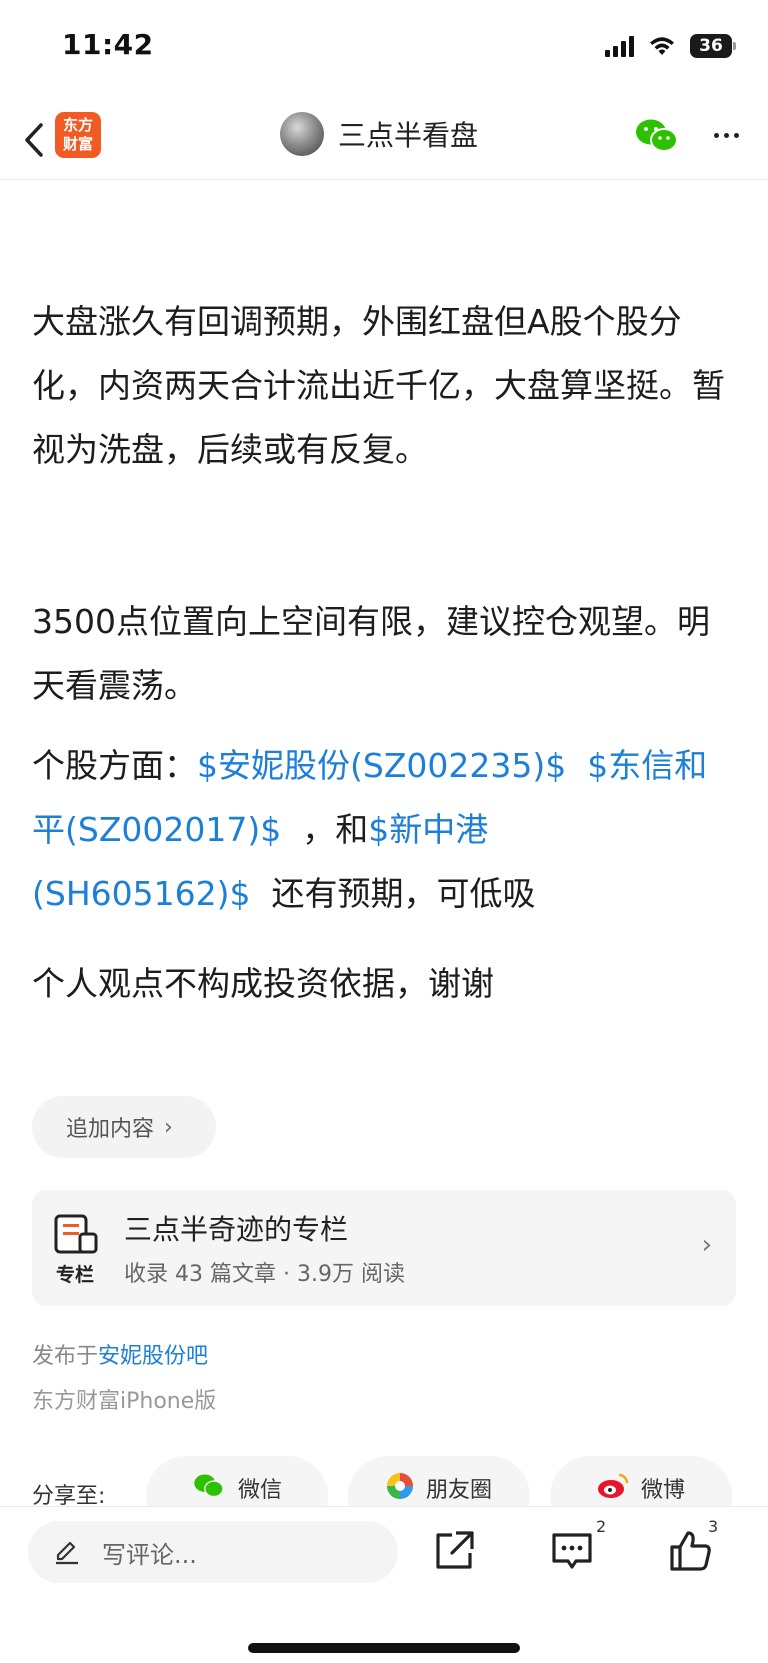 The width and height of the screenshot is (768, 1663). Describe the element at coordinates (713, 46) in the screenshot. I see `battery-icon: 36` at that location.